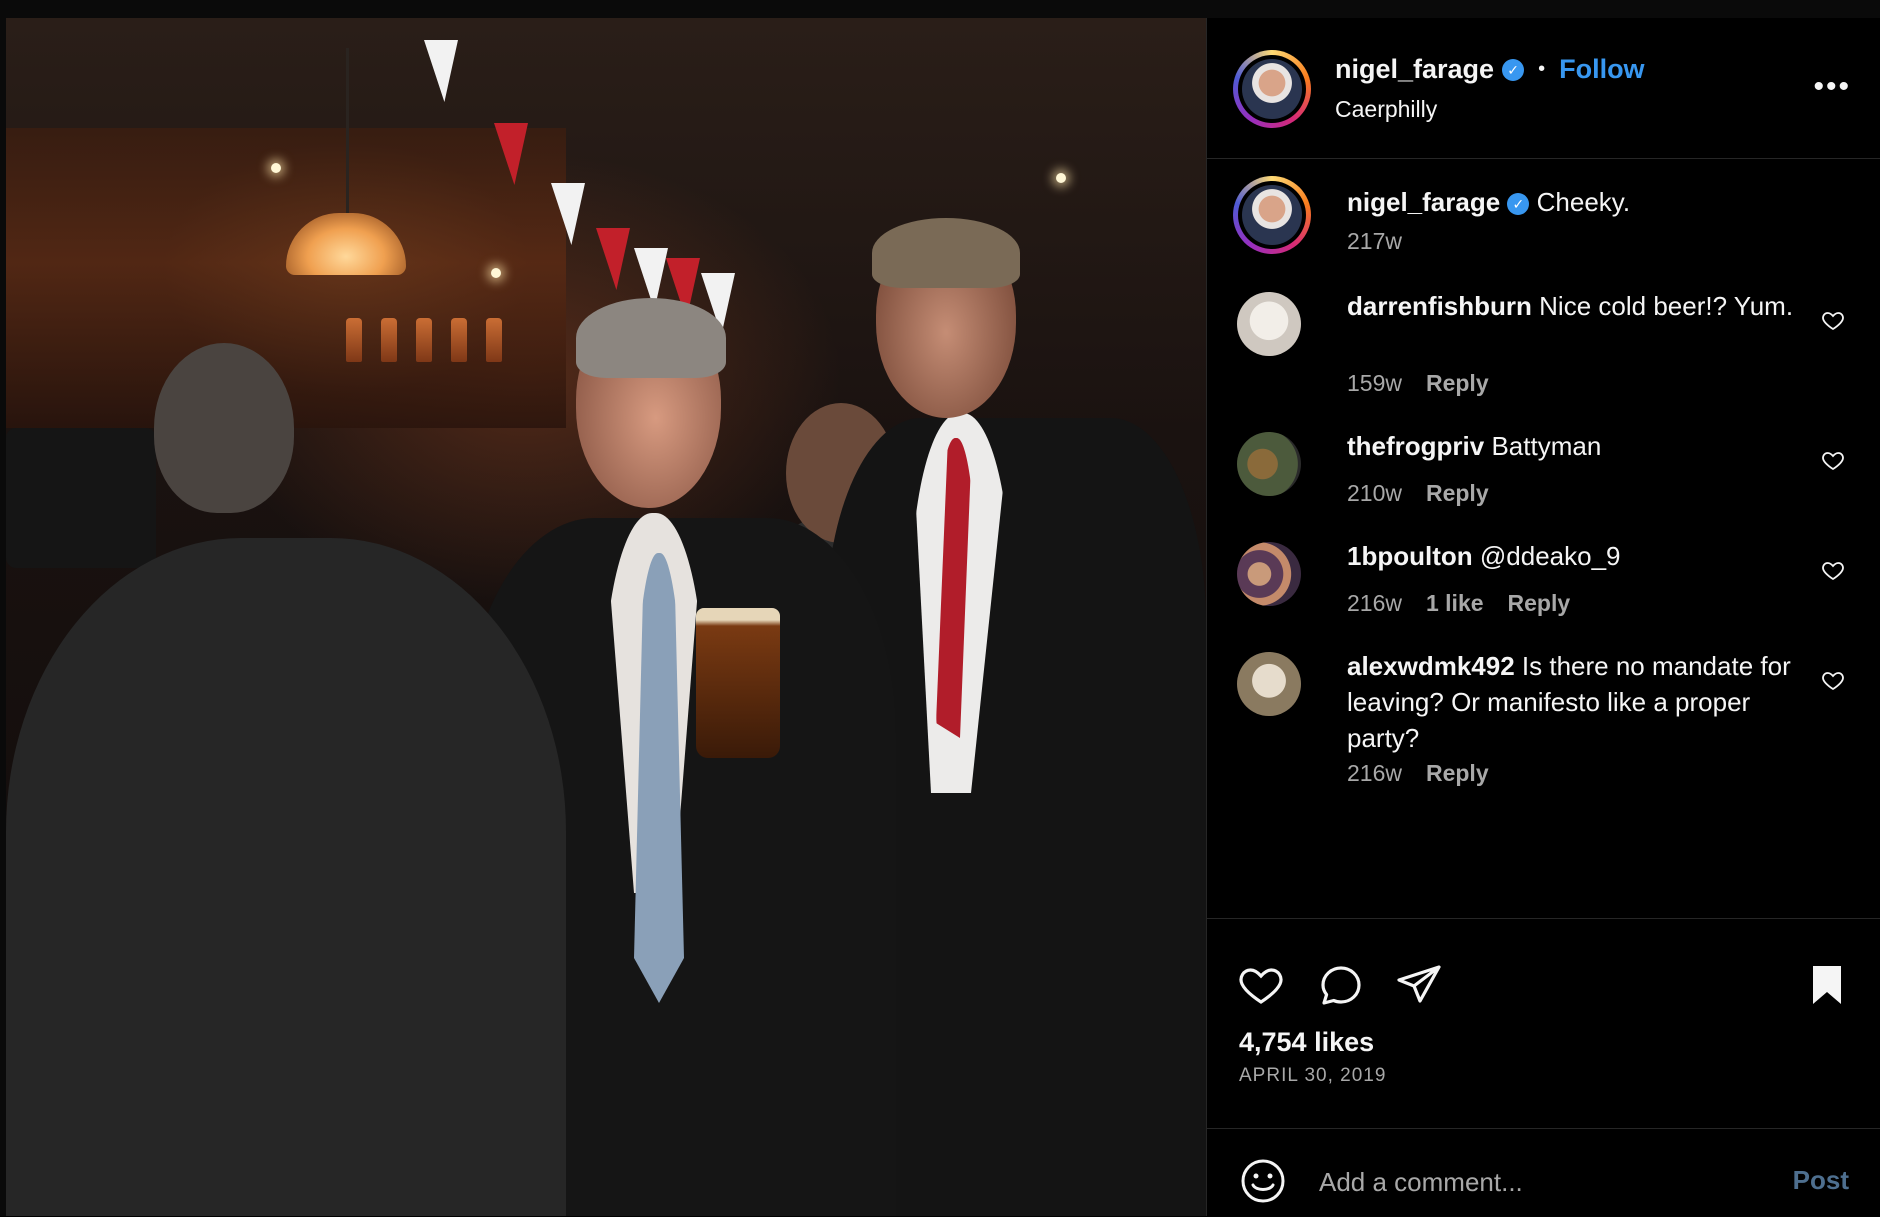 The width and height of the screenshot is (1880, 1217). Describe the element at coordinates (1263, 1181) in the screenshot. I see `smiley-icon` at that location.